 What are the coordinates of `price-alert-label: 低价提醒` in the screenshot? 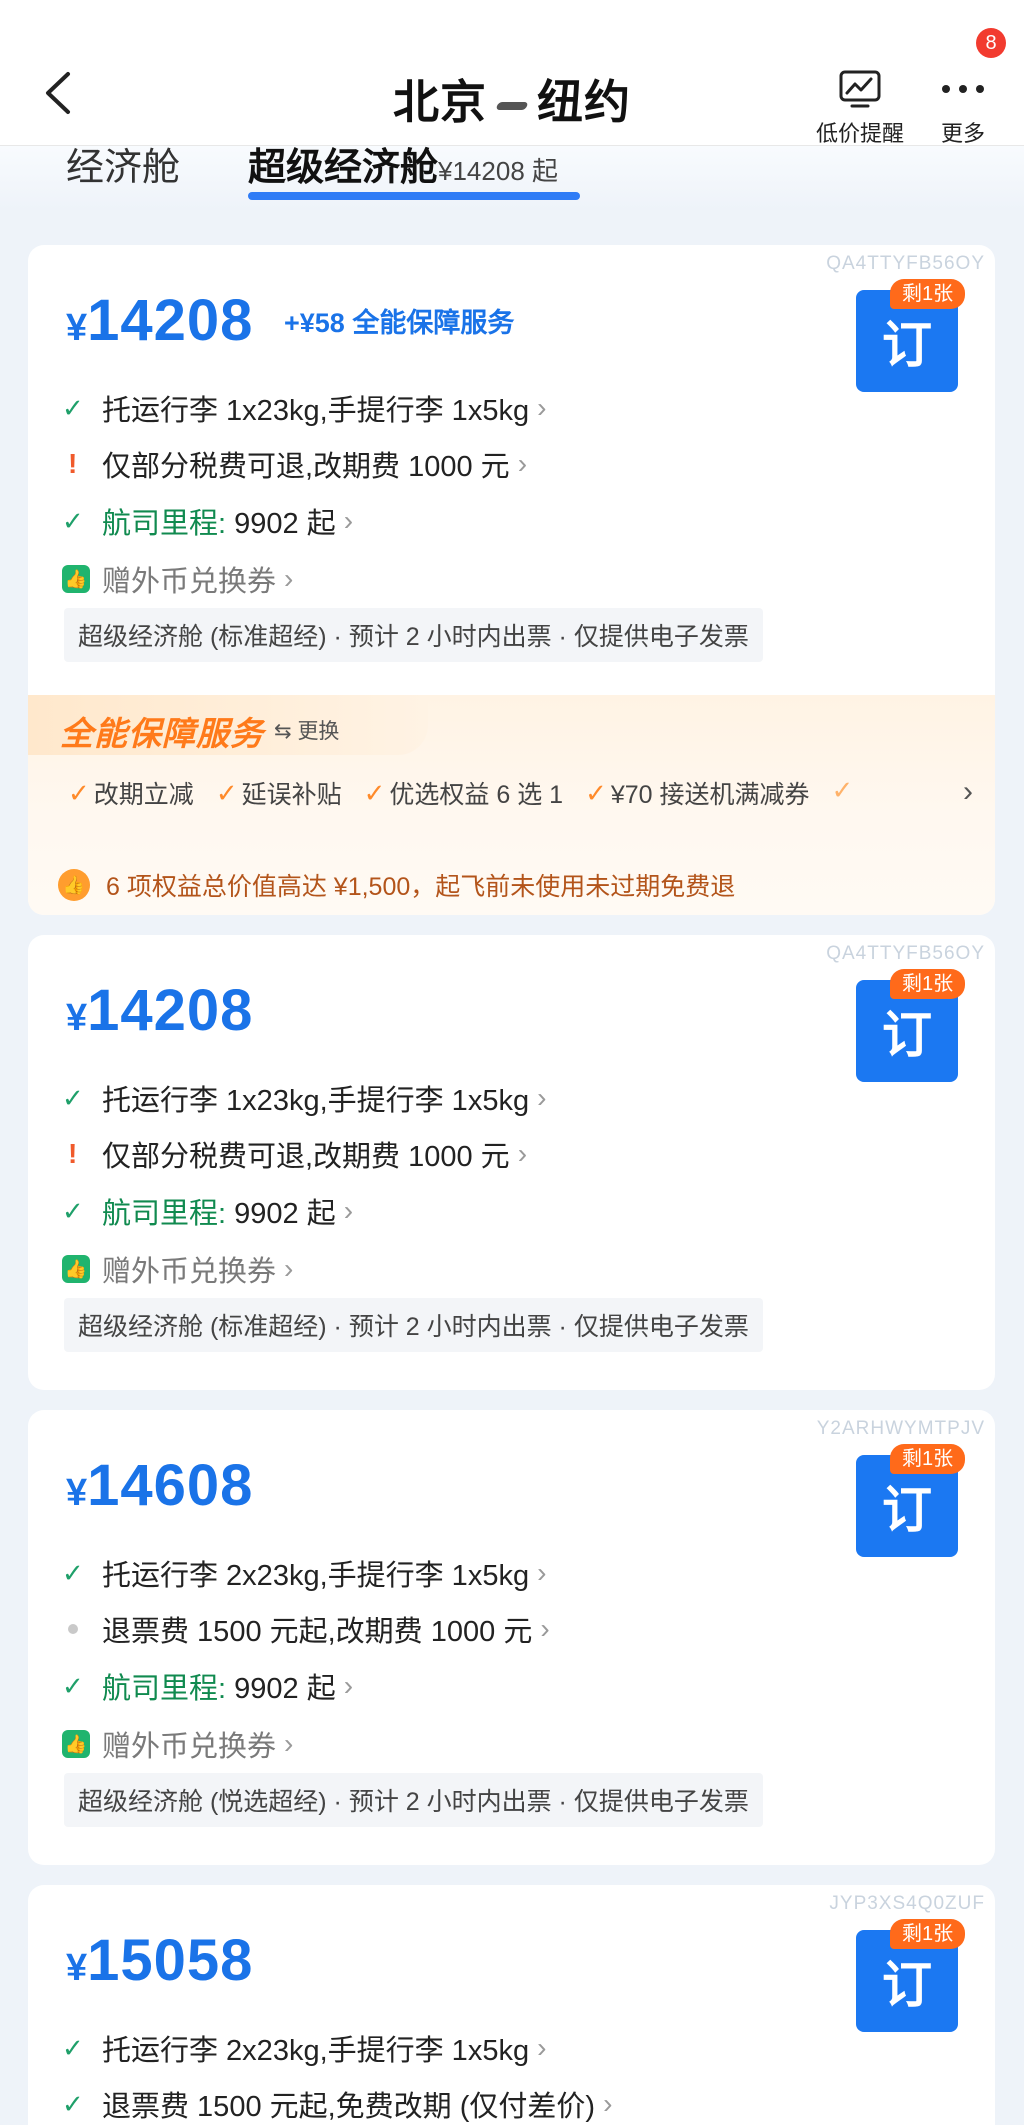 It's located at (859, 133).